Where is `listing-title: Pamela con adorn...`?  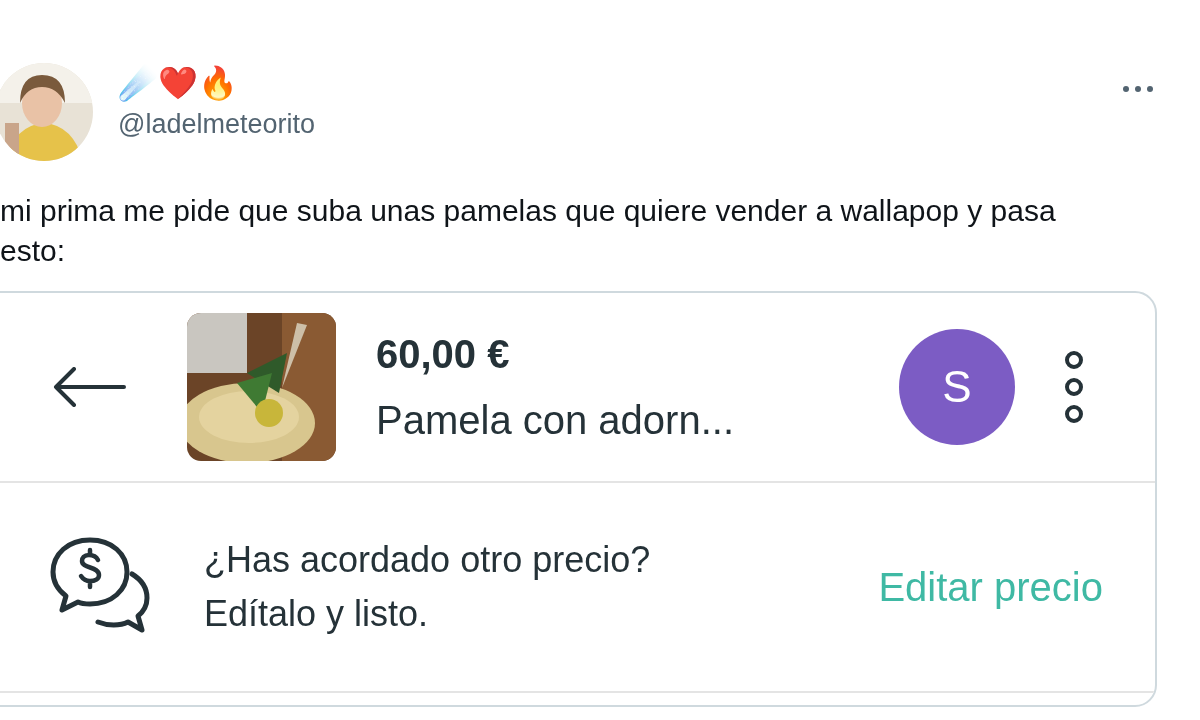 listing-title: Pamela con adorn... is located at coordinates (555, 420).